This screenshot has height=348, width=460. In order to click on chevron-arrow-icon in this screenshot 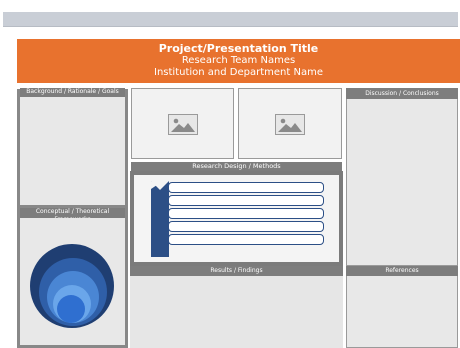, I will do `click(160, 219)`.